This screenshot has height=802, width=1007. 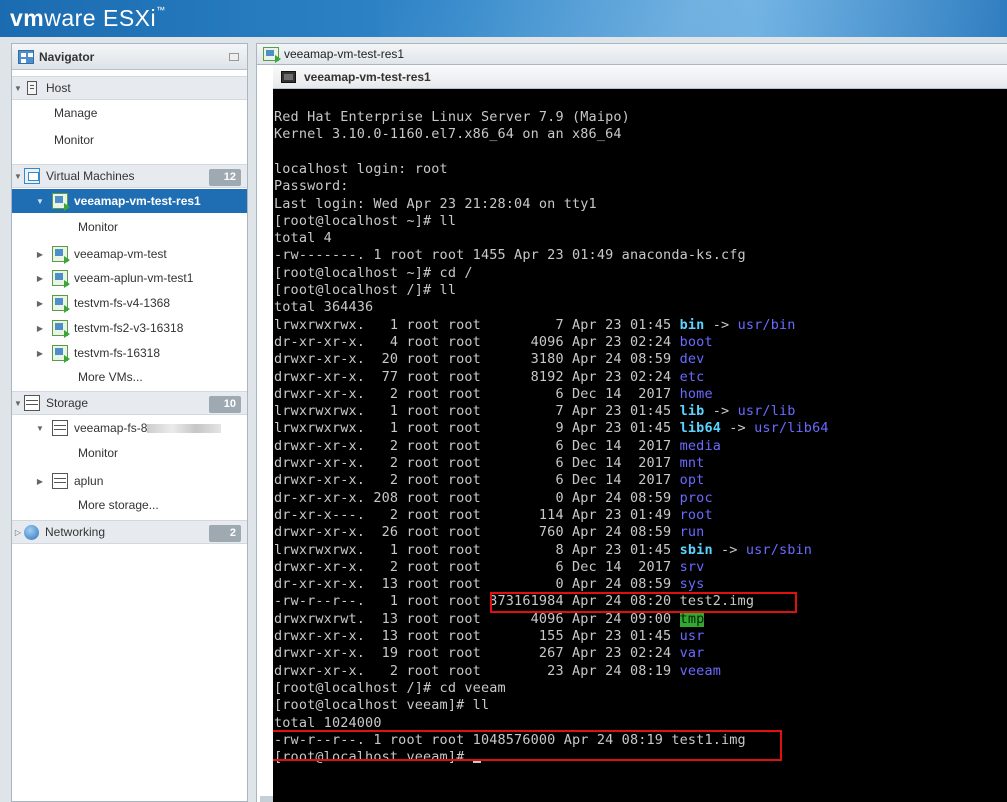 I want to click on console-icon, so click(x=288, y=76).